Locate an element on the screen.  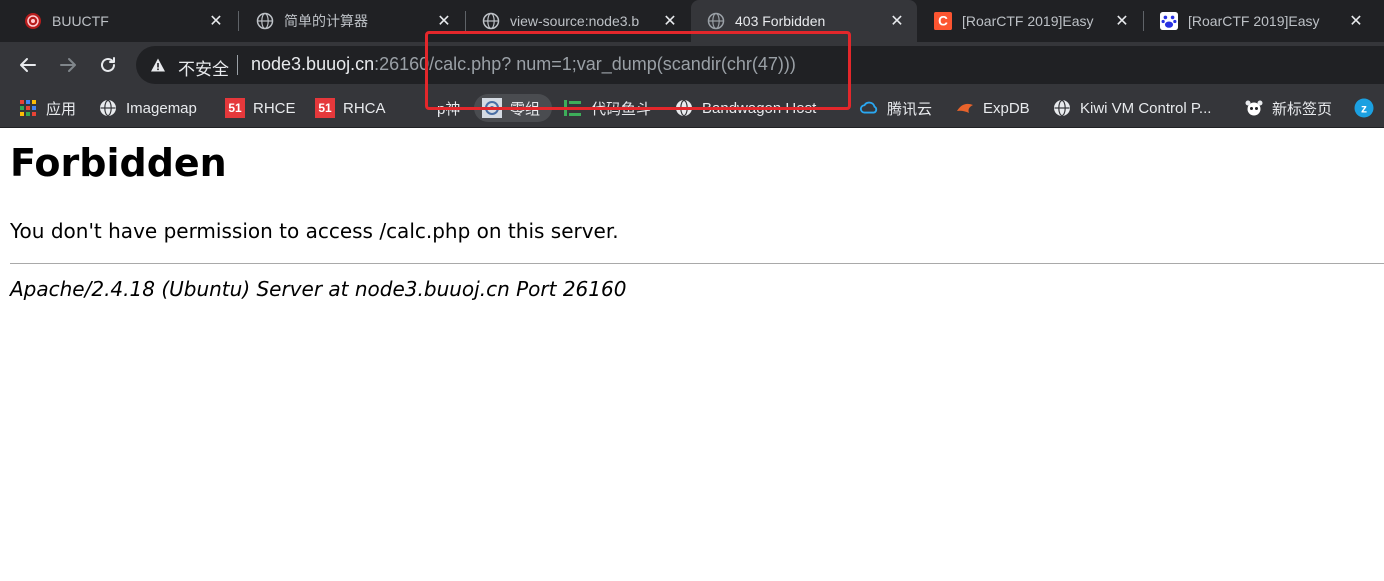
security-label: 不安全 is located at coordinates (203, 67).